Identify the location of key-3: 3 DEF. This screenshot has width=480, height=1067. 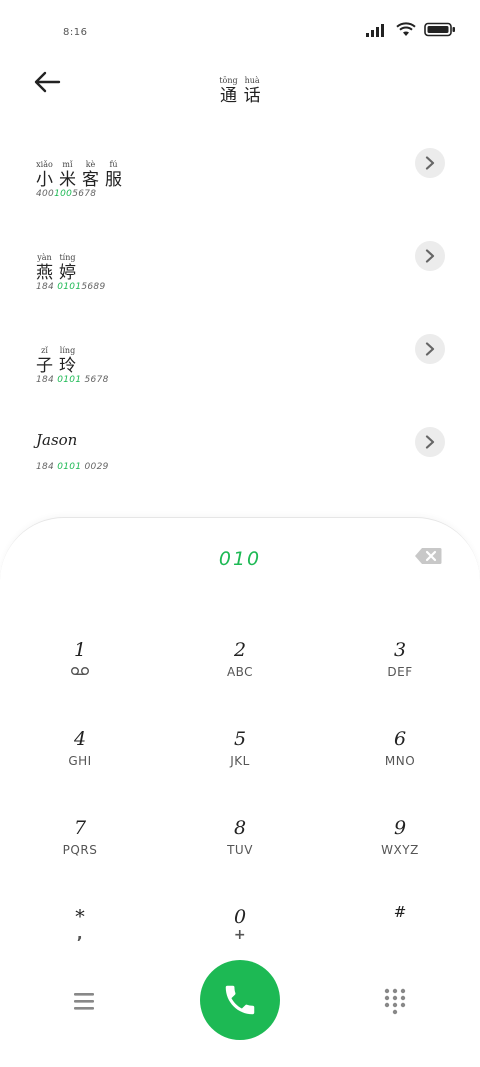
(400, 673).